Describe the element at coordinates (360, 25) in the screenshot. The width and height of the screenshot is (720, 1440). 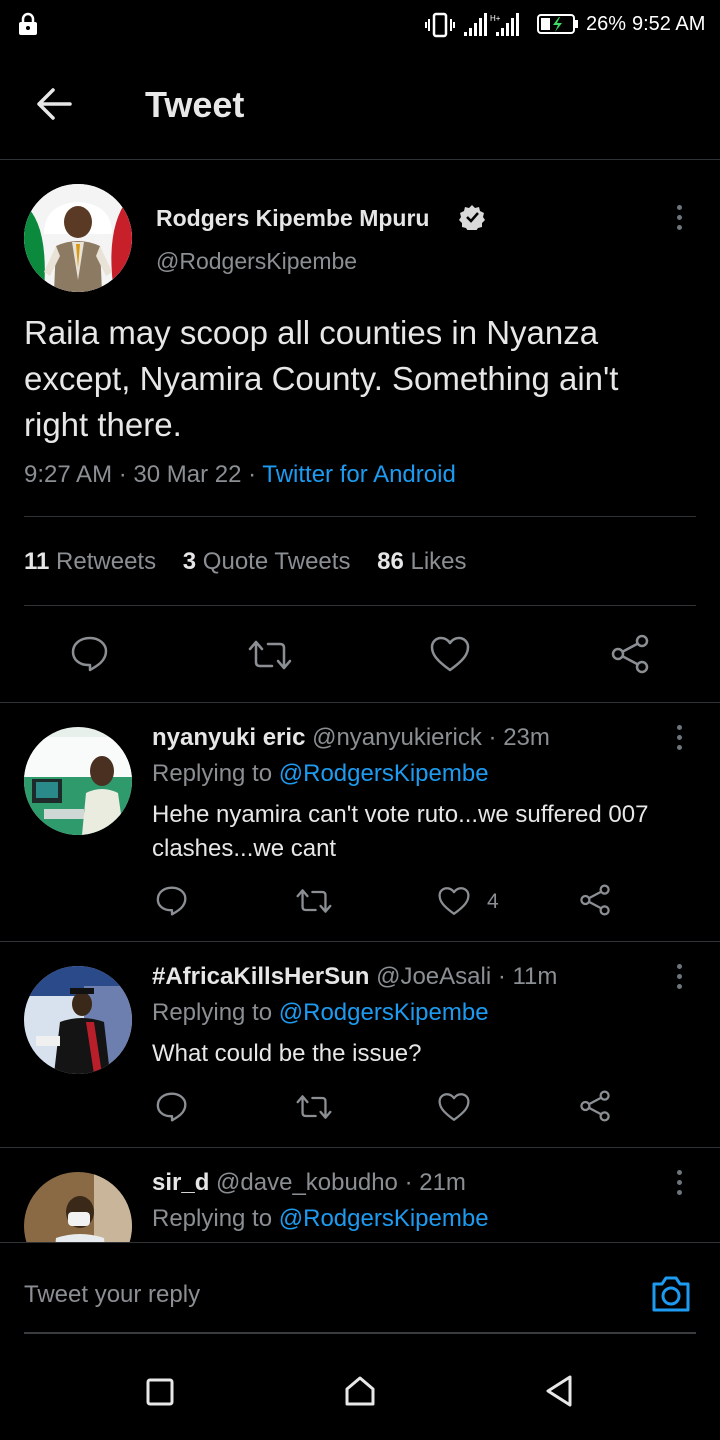
I see `status-bar: H+ 26% 9:52 AM` at that location.